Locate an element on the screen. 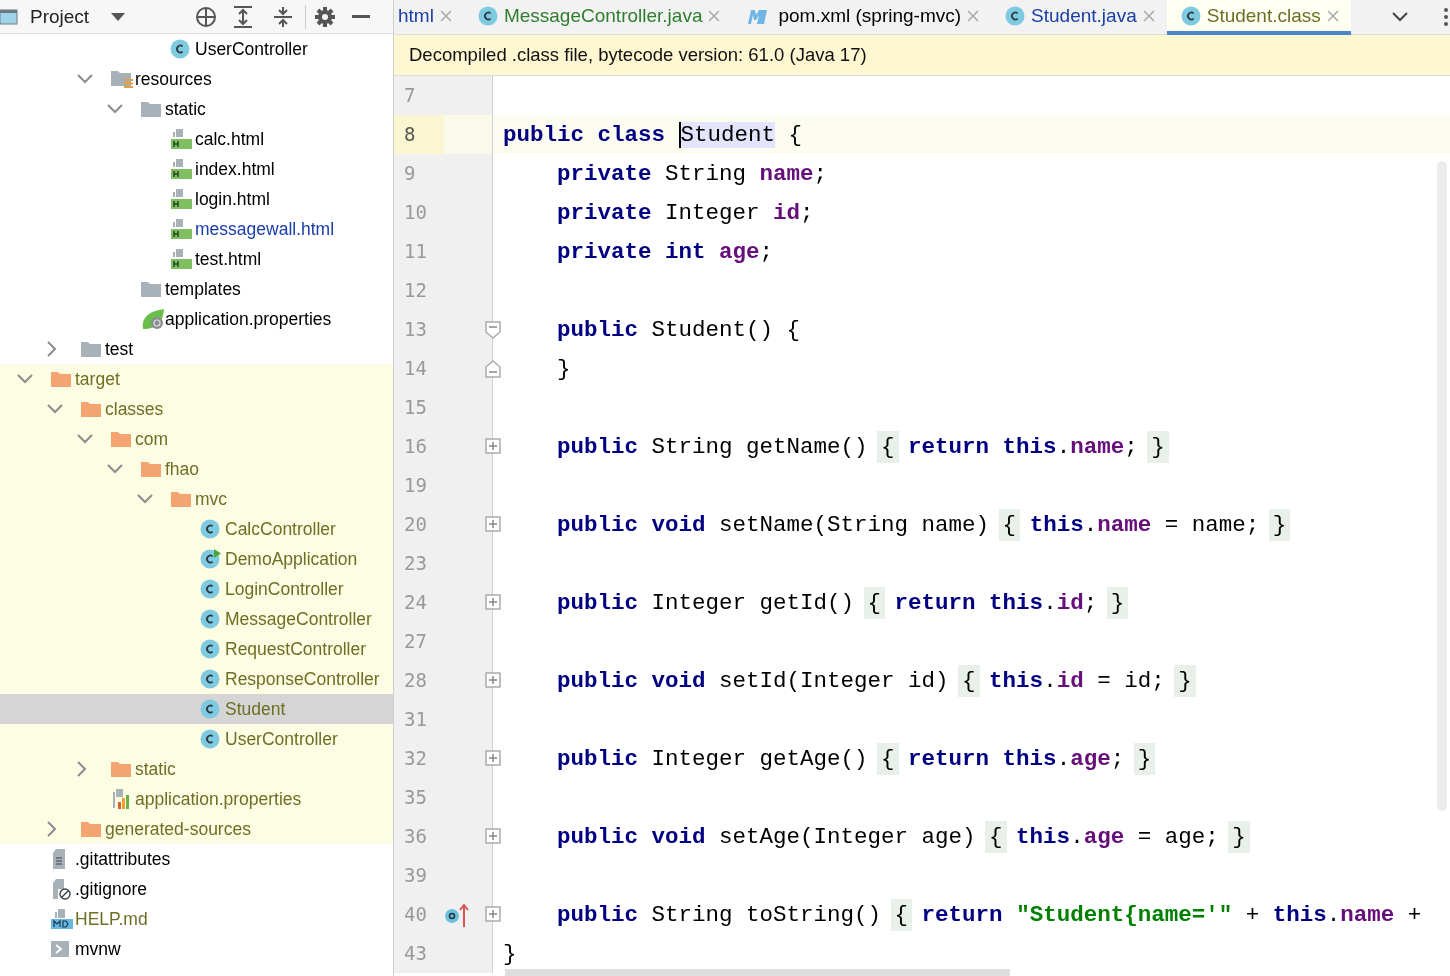 The image size is (1450, 976). tree-item: MessageController is located at coordinates (196, 619).